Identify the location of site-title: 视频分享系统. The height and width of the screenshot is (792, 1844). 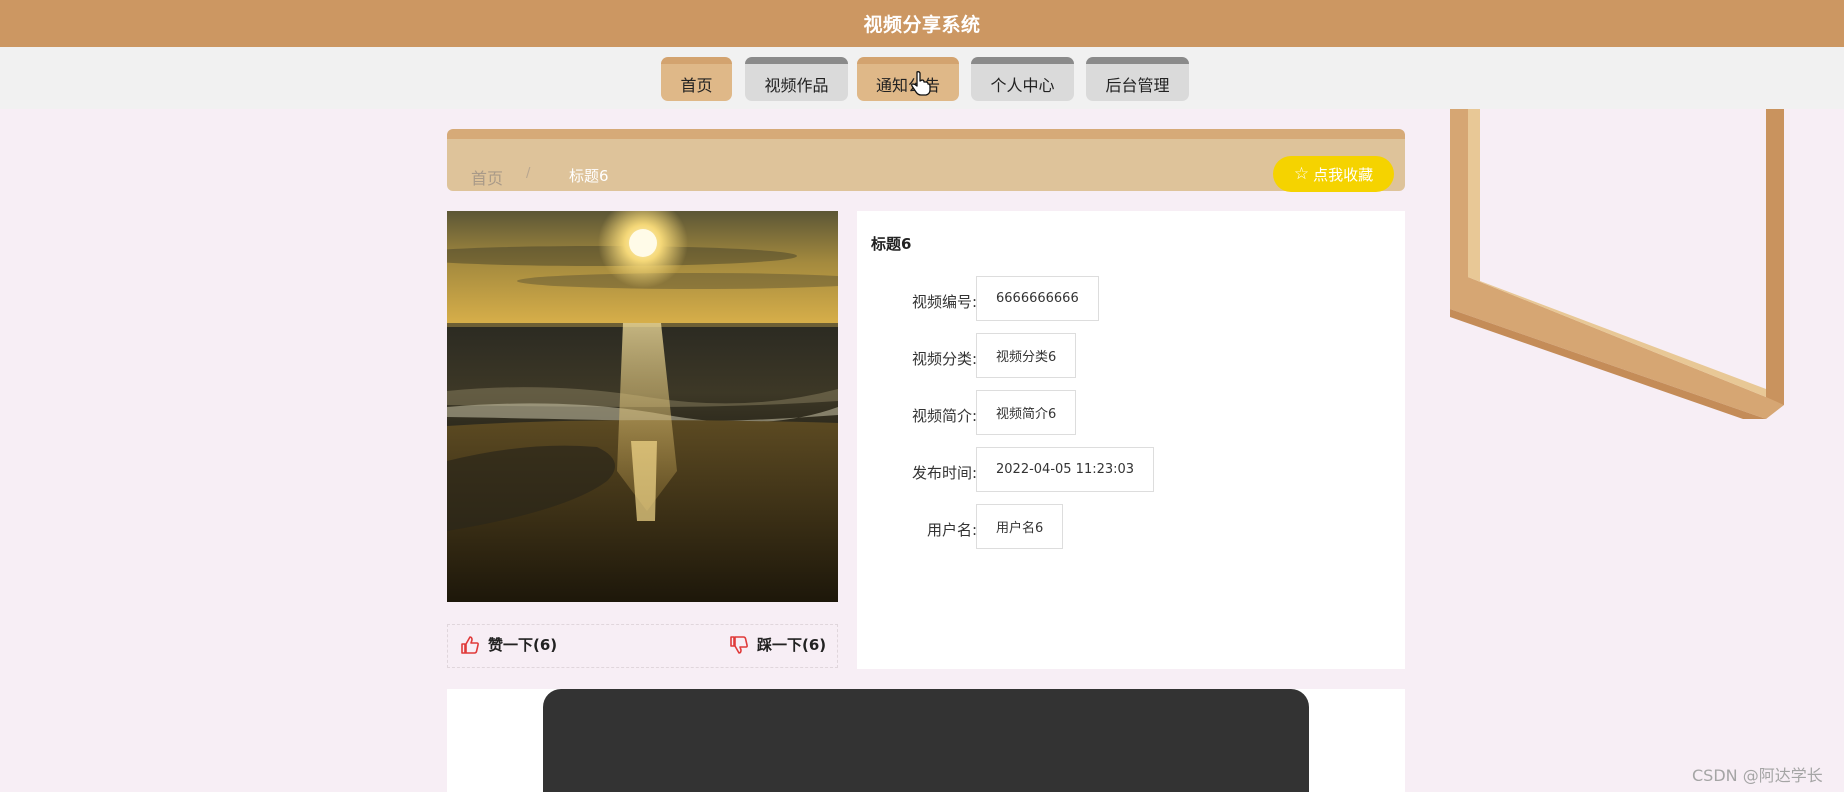
(922, 25).